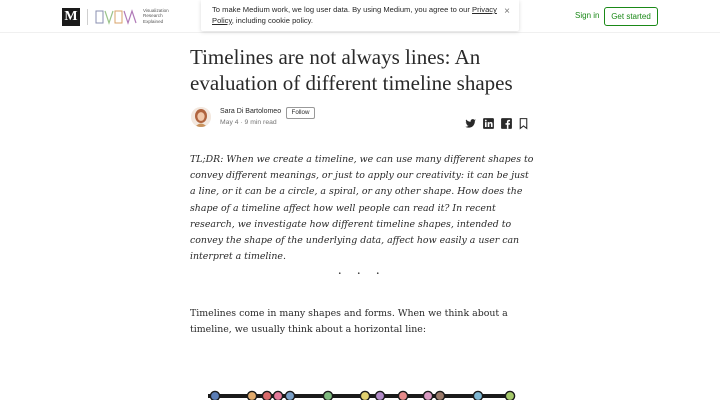 The width and height of the screenshot is (720, 400). I want to click on article-meta: May 4 · 9 min read, so click(248, 122).